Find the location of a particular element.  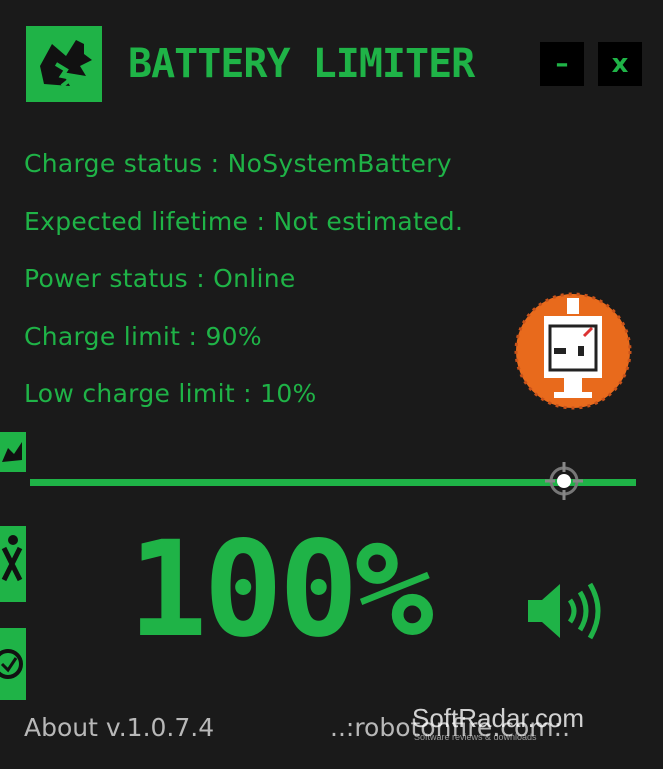

minimize-button: – is located at coordinates (562, 64).